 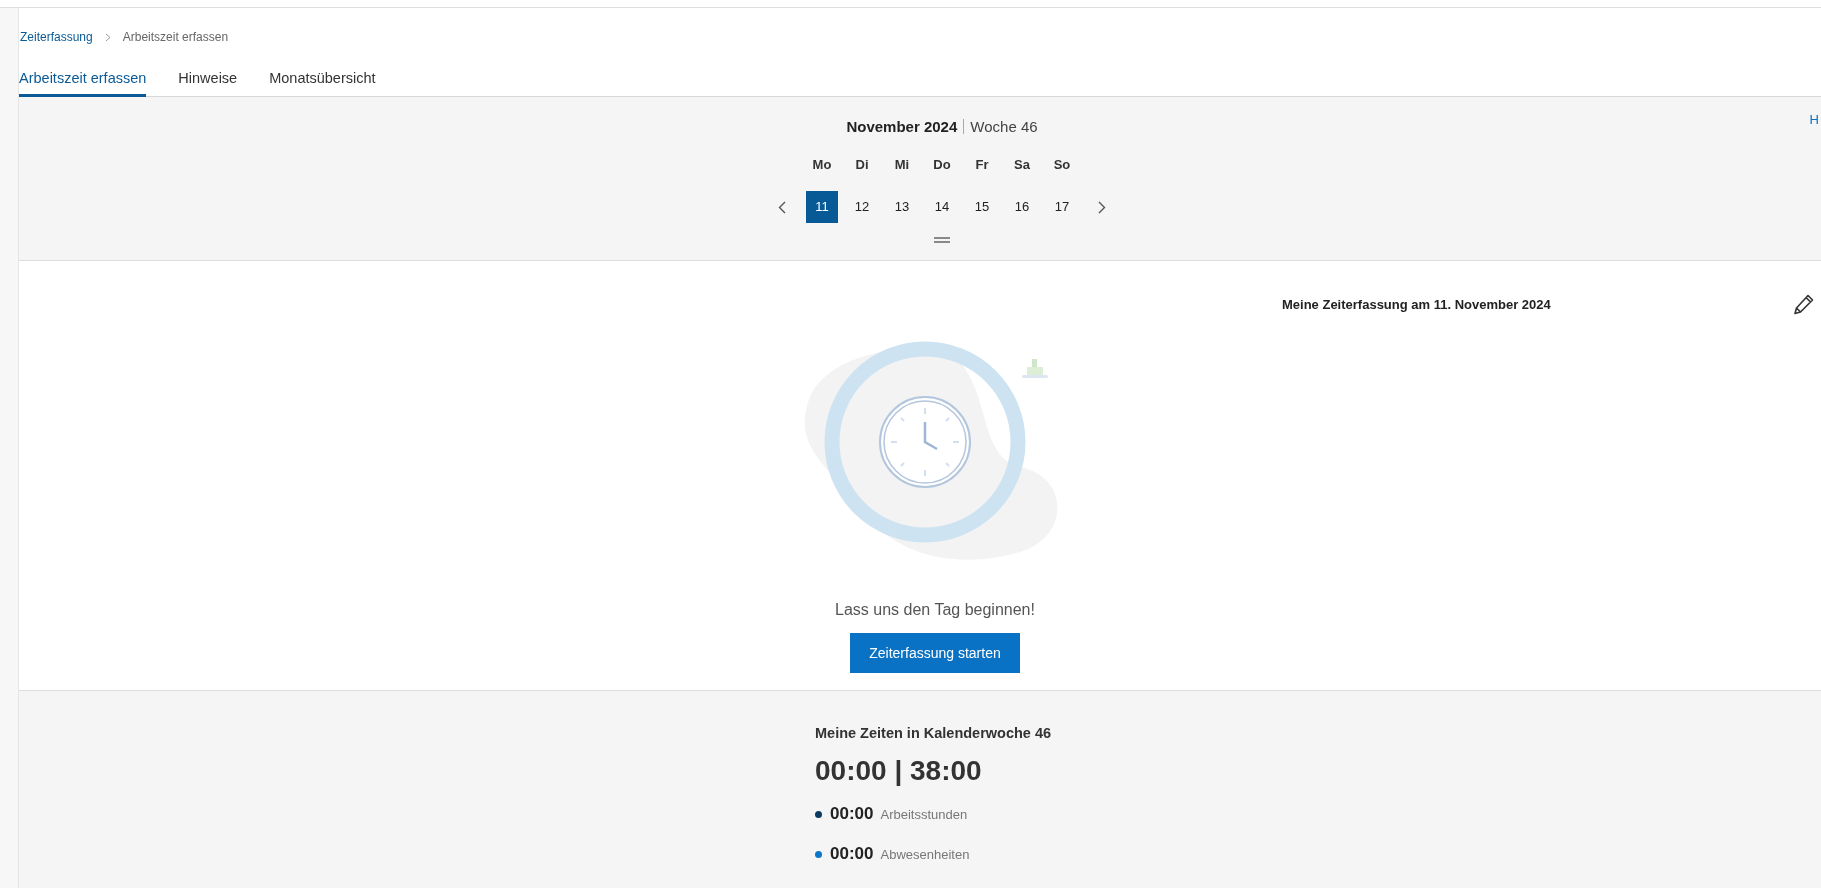 What do you see at coordinates (935, 653) in the screenshot?
I see `start-button: Zeiterfassung starten` at bounding box center [935, 653].